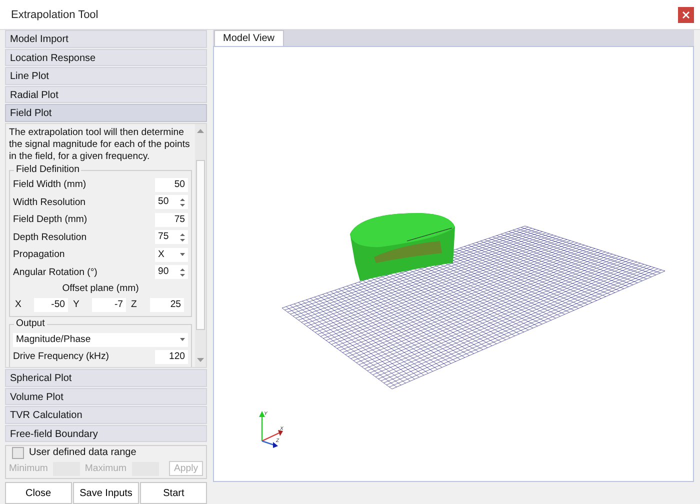  I want to click on axis-label: X, so click(18, 304).